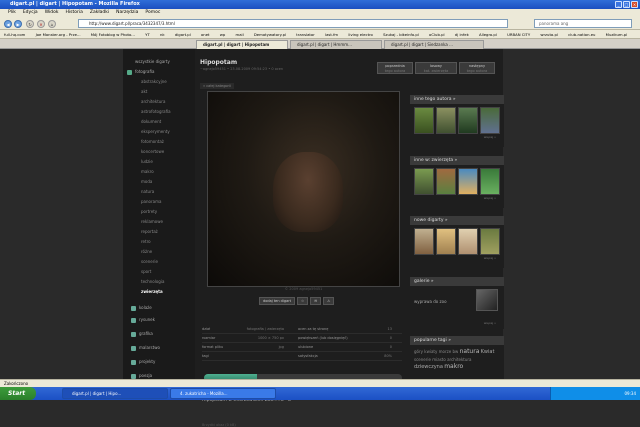  What do you see at coordinates (127, 13) in the screenshot?
I see `menu-item-tools: Narzędzia` at bounding box center [127, 13].